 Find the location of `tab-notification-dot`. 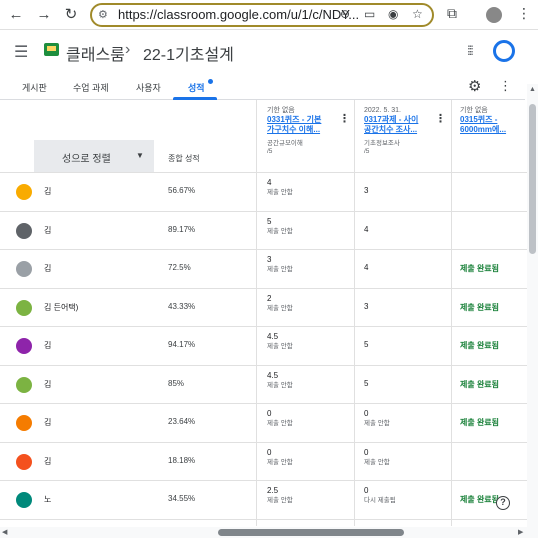

tab-notification-dot is located at coordinates (210, 81).